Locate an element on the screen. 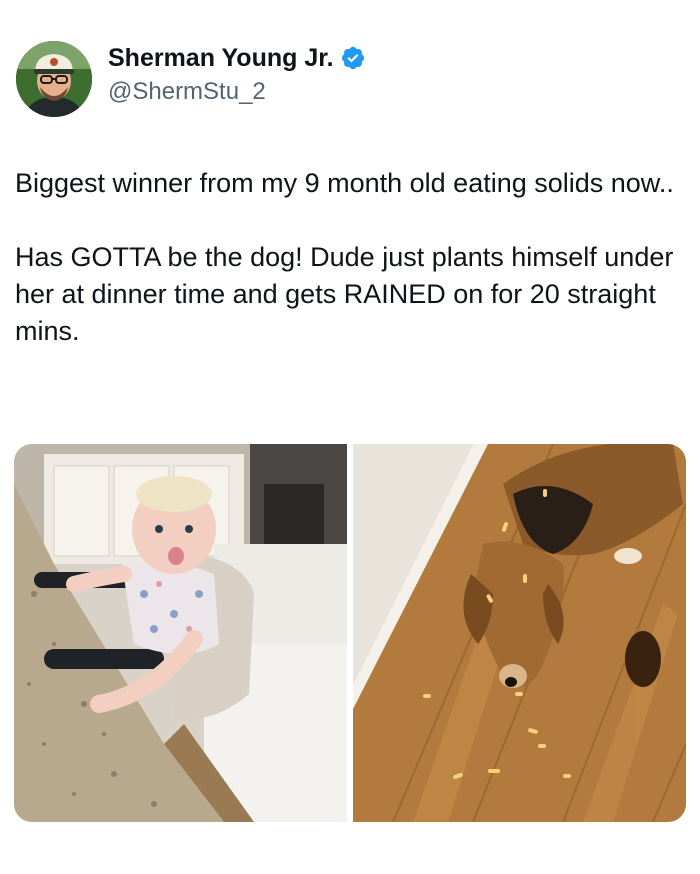 This screenshot has height=874, width=700. avatar-image is located at coordinates (54, 79).